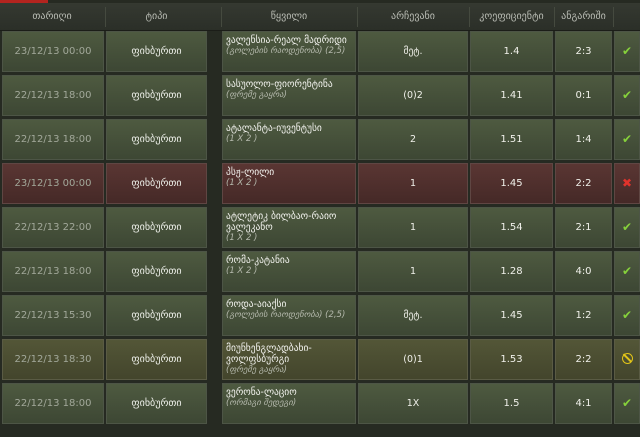 The width and height of the screenshot is (640, 437). Describe the element at coordinates (413, 403) in the screenshot. I see `row-choice: 1X` at that location.